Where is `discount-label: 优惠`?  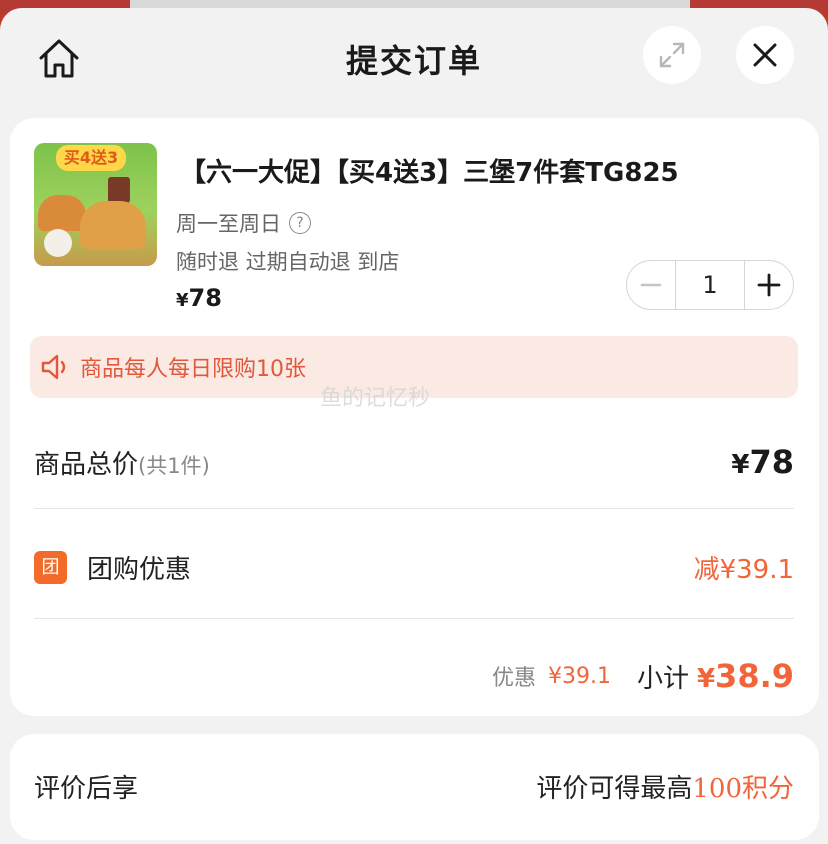 discount-label: 优惠 is located at coordinates (513, 678).